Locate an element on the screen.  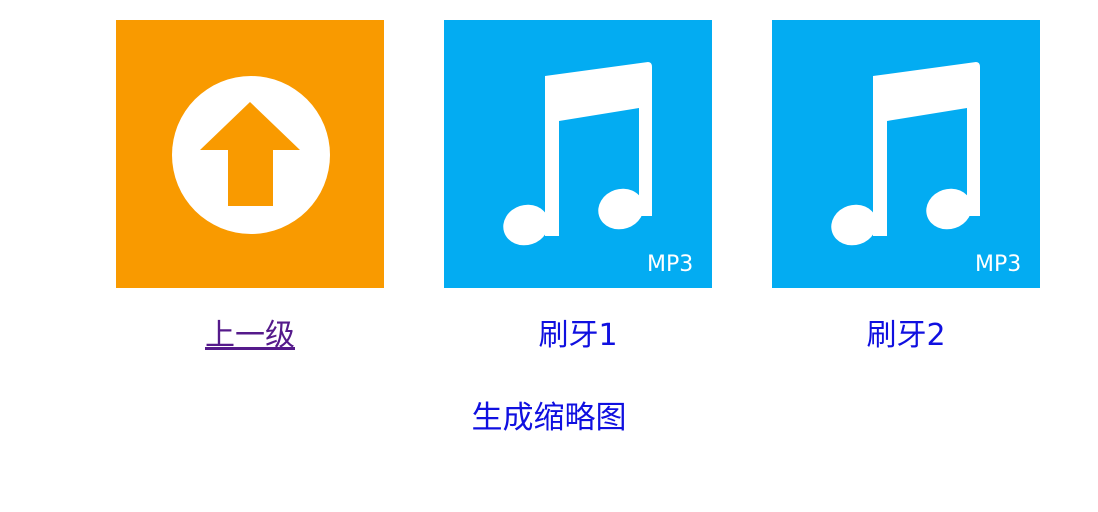
file-label-1: 刷牙1 is located at coordinates (578, 336).